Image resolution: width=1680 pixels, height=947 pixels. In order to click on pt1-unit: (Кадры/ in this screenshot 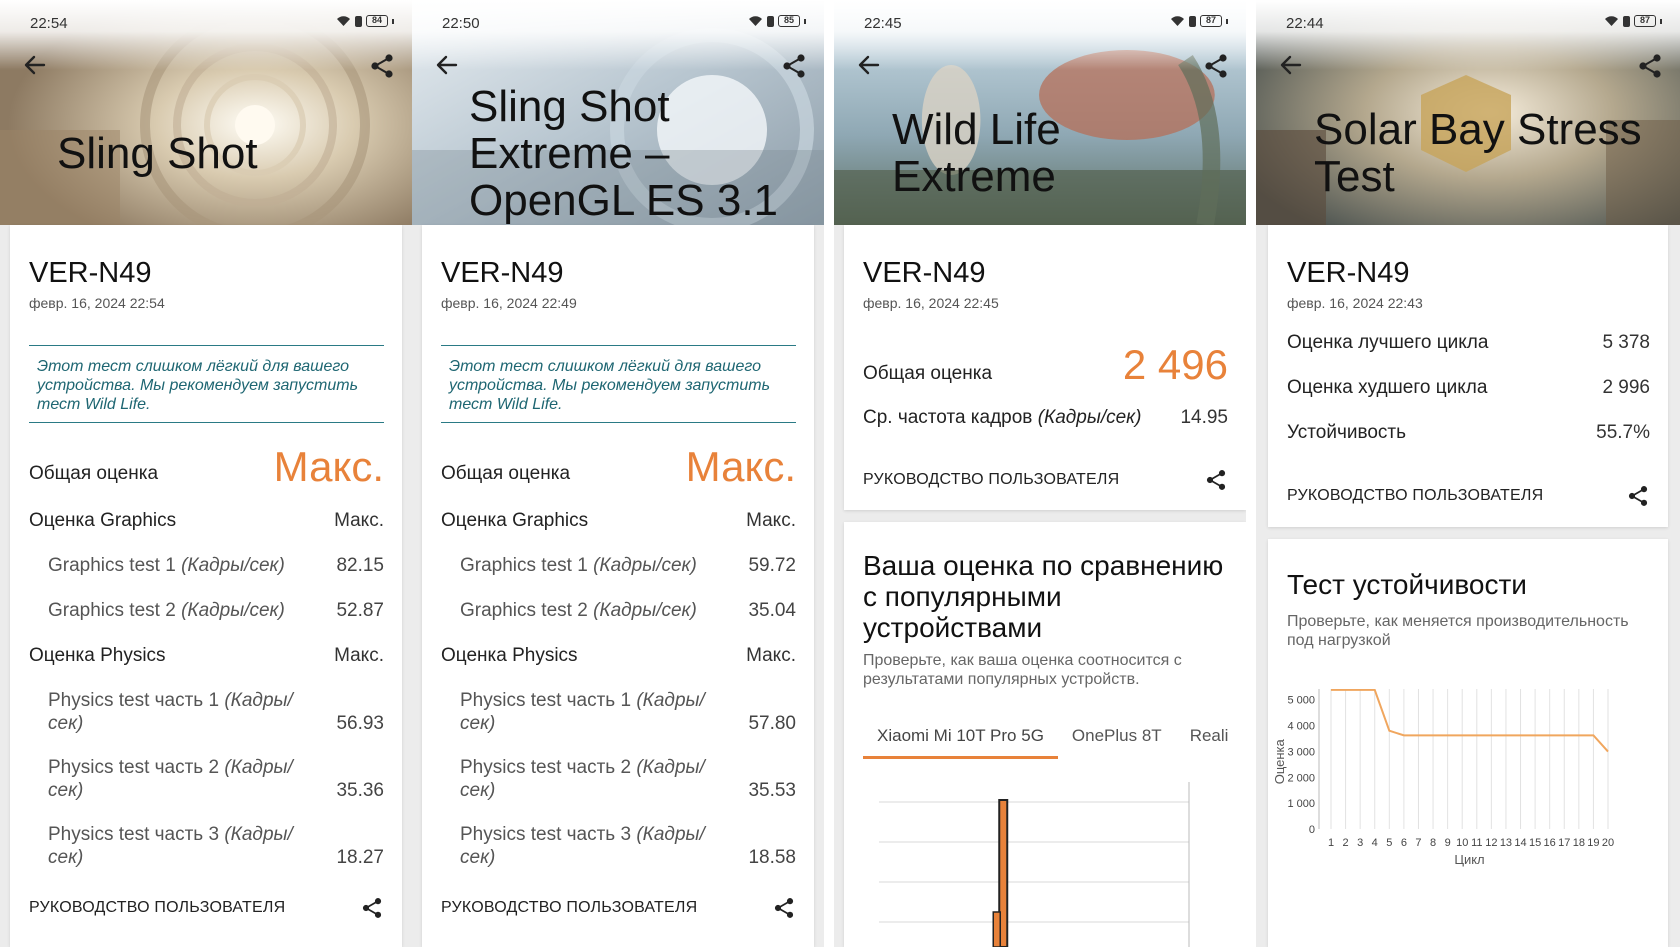, I will do `click(670, 700)`.